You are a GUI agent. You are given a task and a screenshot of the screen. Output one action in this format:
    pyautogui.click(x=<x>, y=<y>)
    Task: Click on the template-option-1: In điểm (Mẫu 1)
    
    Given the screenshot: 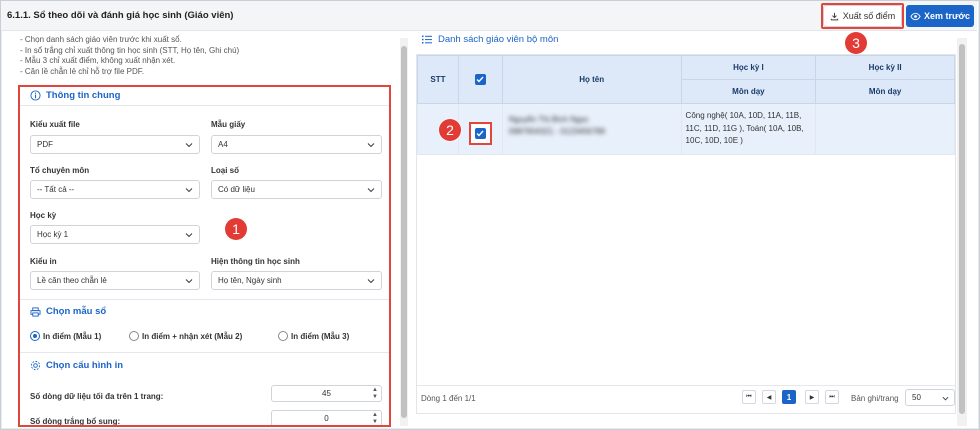 What is the action you would take?
    pyautogui.click(x=65, y=336)
    